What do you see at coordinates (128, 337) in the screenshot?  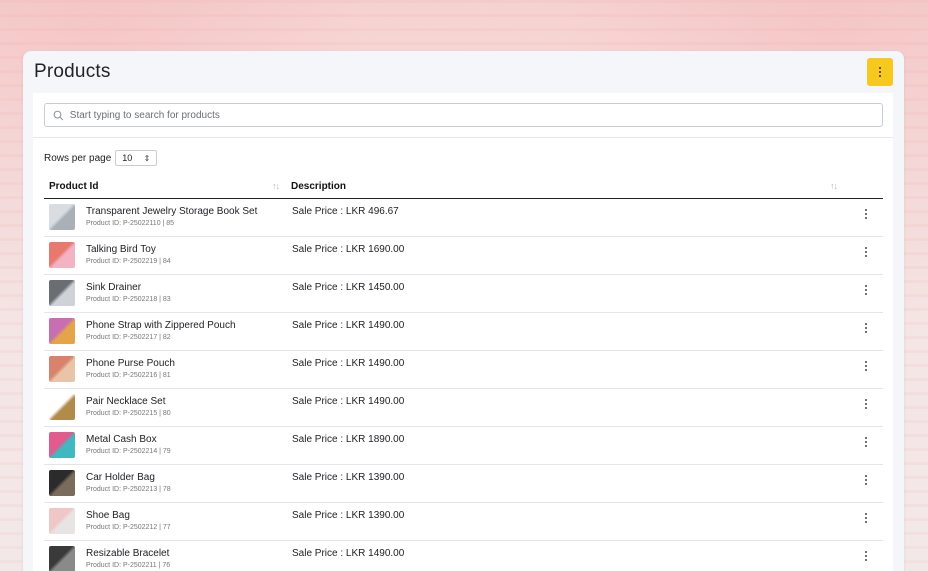 I see `product-id-text: Product ID: P-2502217 | 82` at bounding box center [128, 337].